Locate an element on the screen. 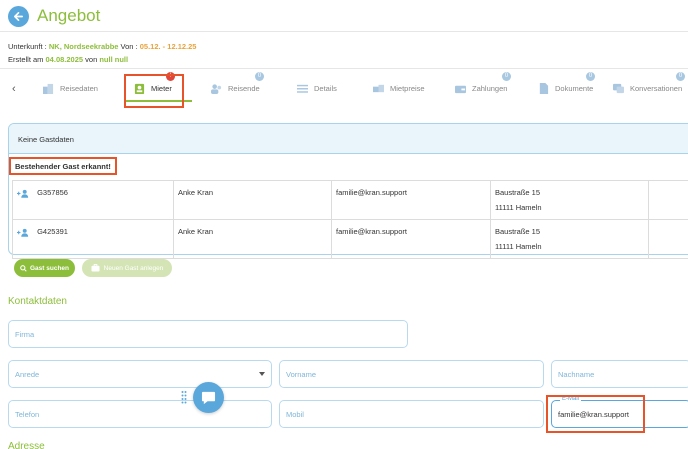  page-title: Angebot is located at coordinates (69, 15).